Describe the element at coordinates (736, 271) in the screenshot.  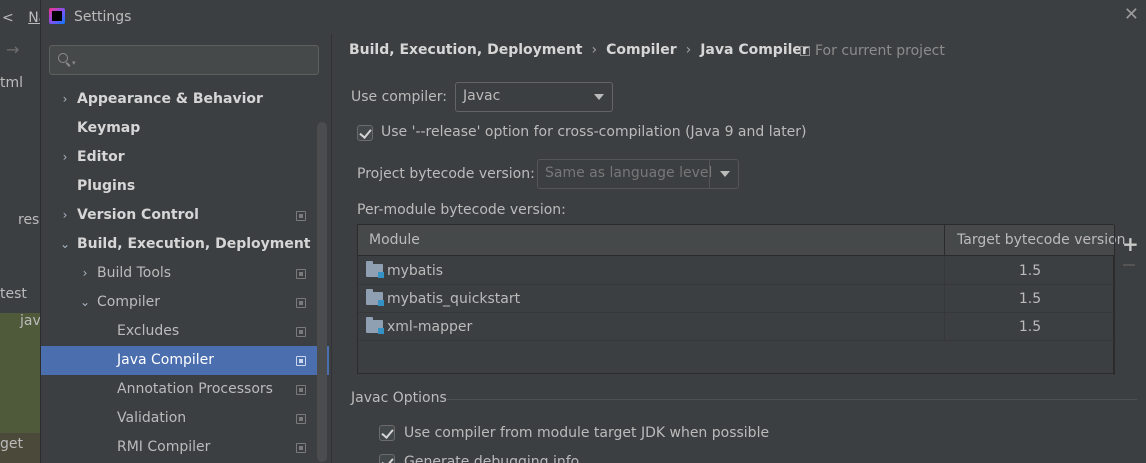
I see `table-row: mybatis 1.5` at that location.